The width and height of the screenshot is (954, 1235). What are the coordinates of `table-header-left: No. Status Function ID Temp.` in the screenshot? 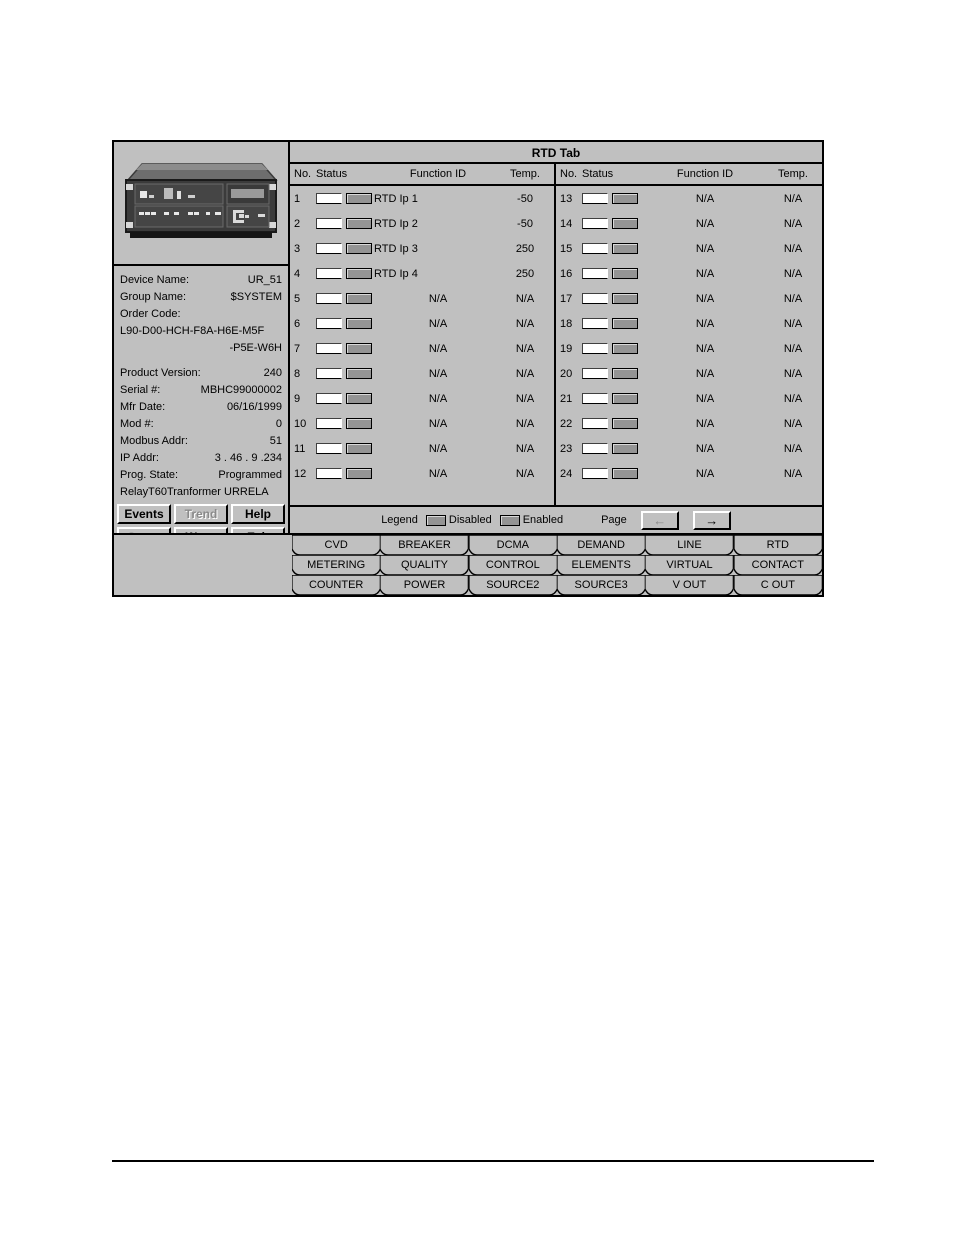 It's located at (423, 174).